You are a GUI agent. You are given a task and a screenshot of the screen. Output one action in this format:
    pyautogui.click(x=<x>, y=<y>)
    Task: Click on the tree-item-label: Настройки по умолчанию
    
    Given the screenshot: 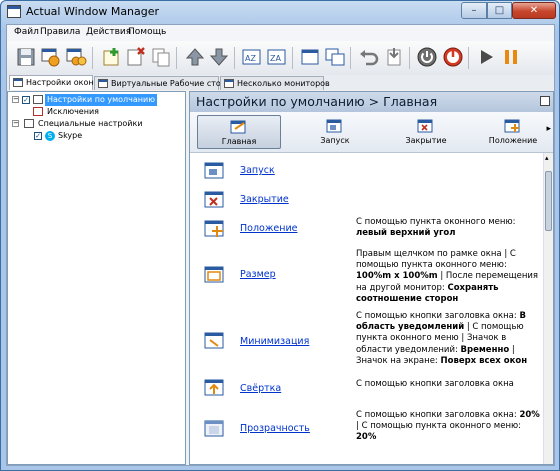 What is the action you would take?
    pyautogui.click(x=101, y=100)
    